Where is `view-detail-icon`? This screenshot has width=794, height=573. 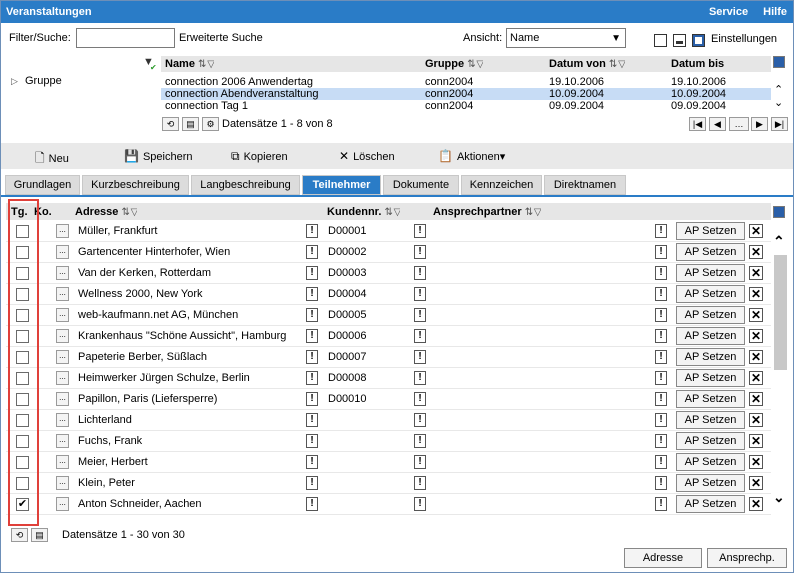
view-detail-icon is located at coordinates (698, 40).